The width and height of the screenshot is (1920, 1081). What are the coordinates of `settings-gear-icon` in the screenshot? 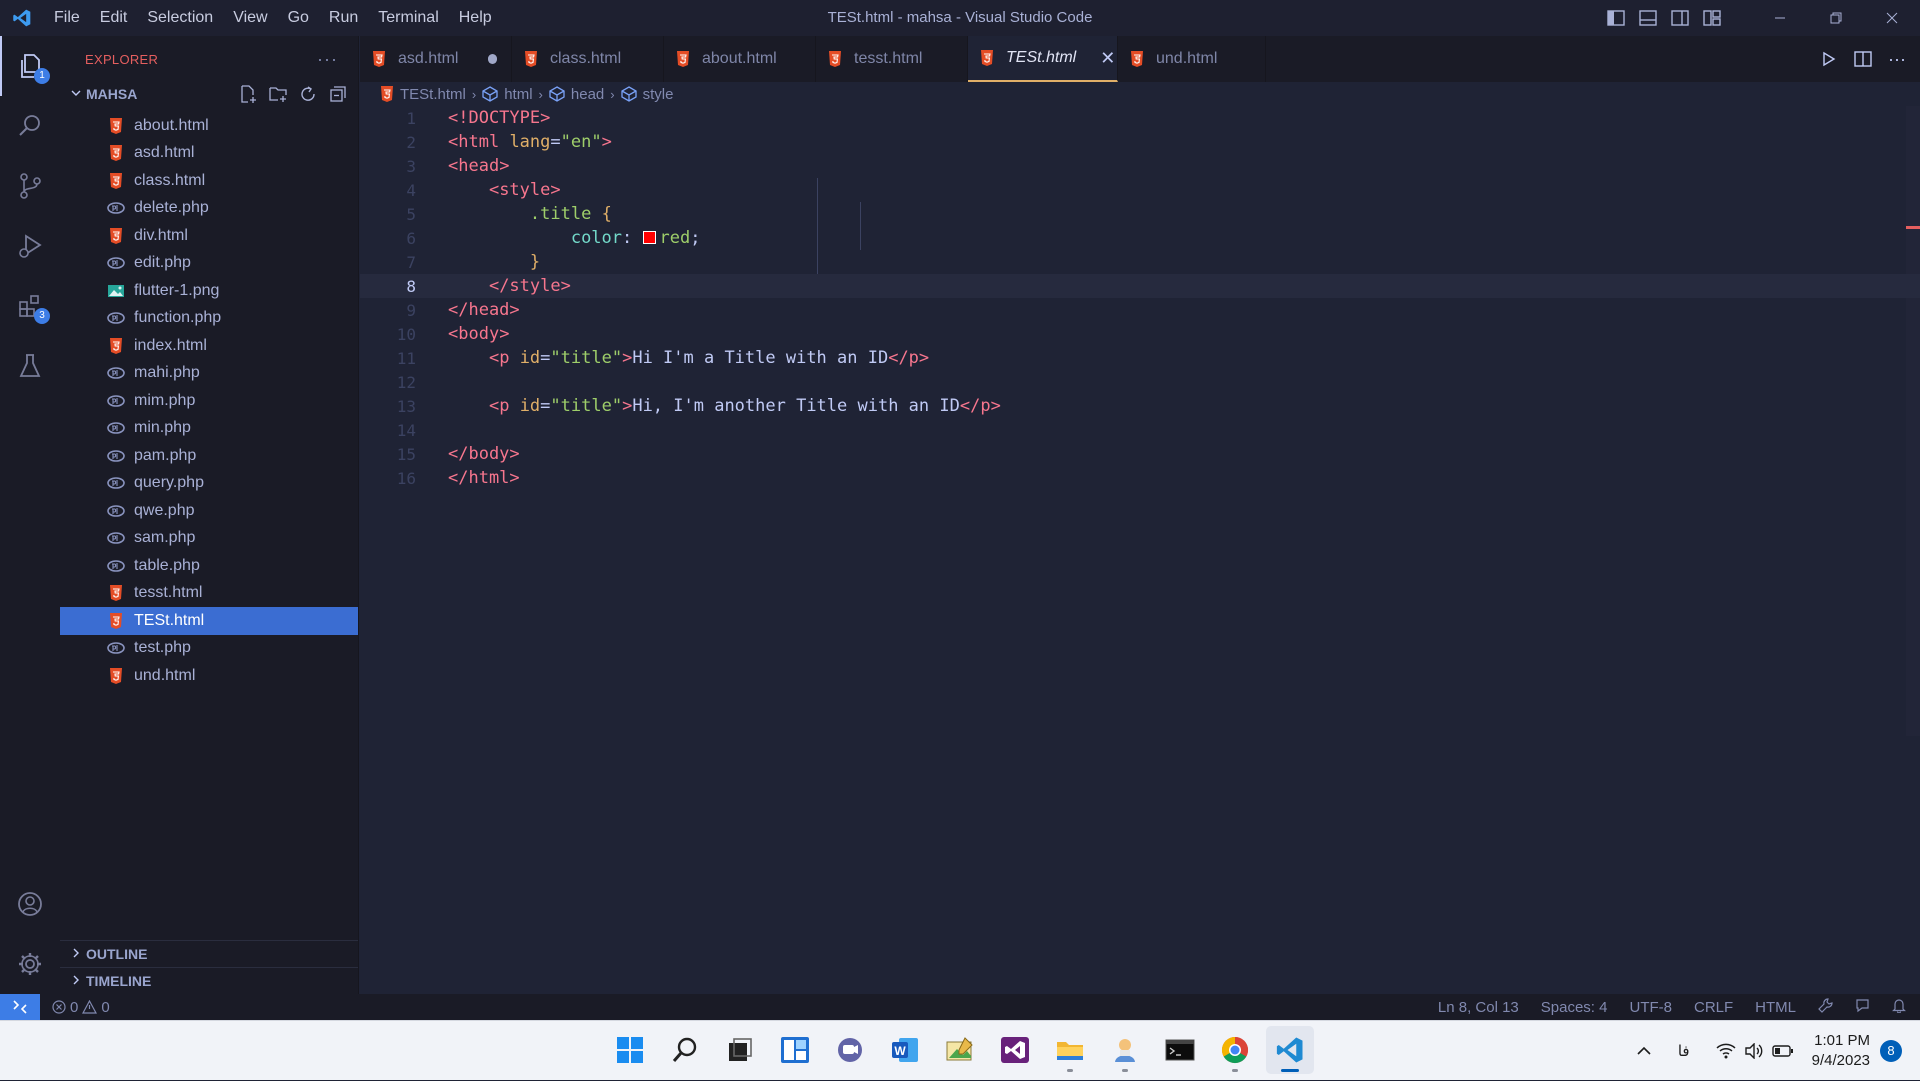 It's located at (30, 964).